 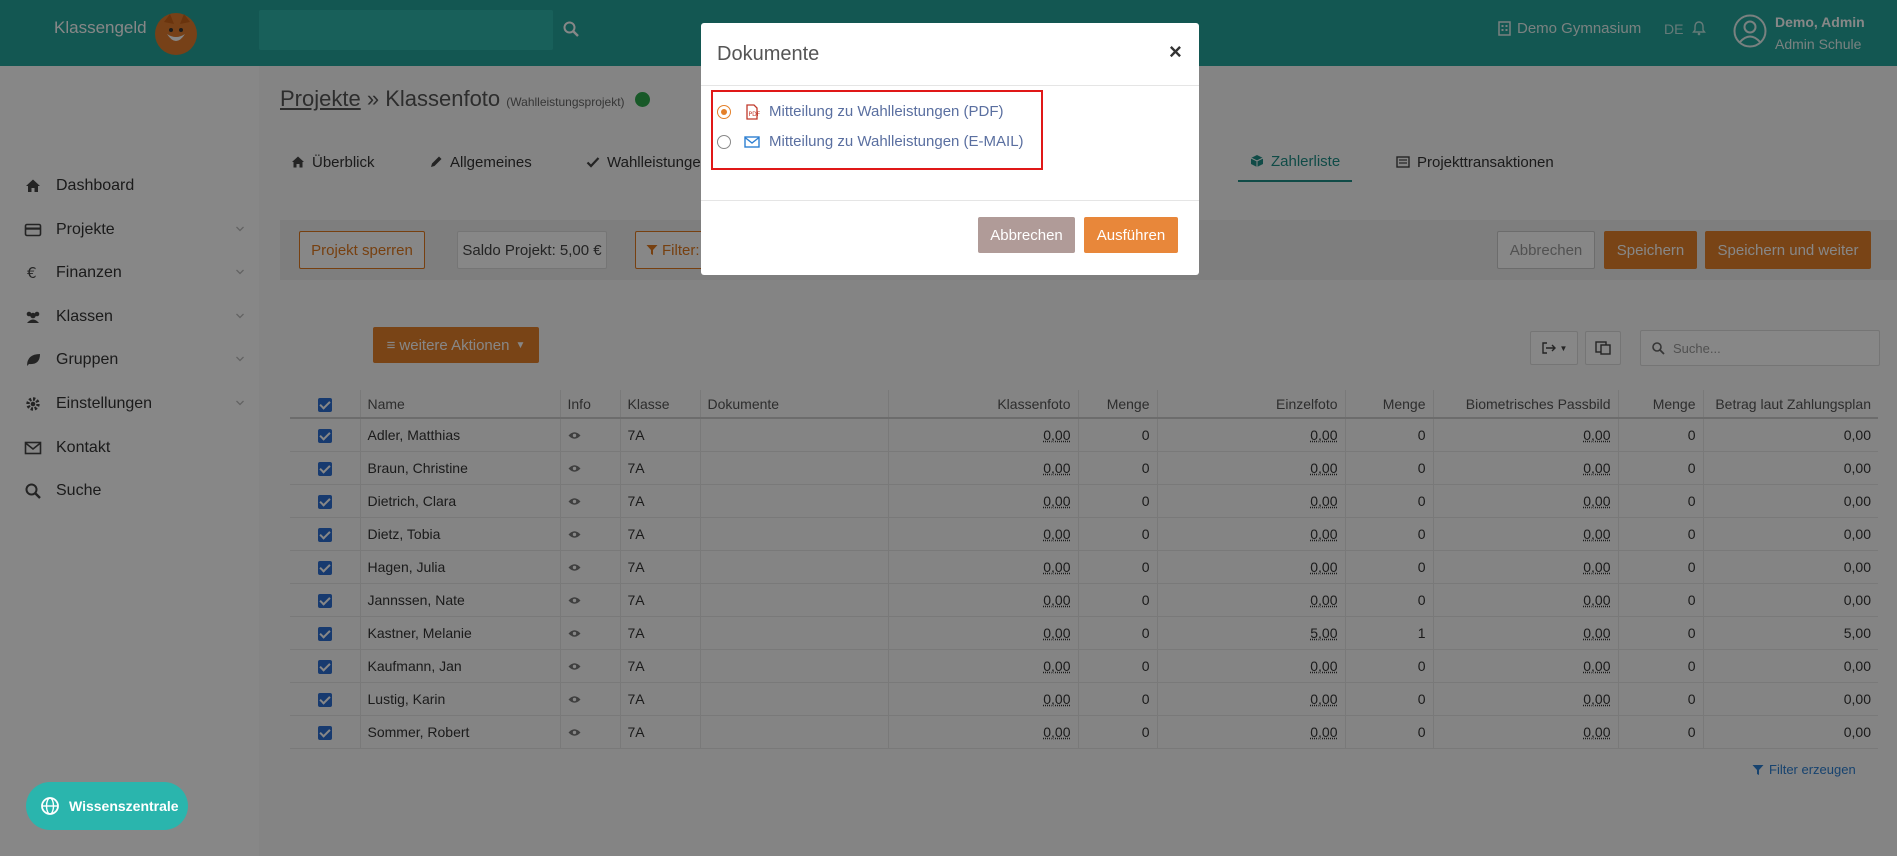 What do you see at coordinates (724, 141) in the screenshot?
I see `radio-button` at bounding box center [724, 141].